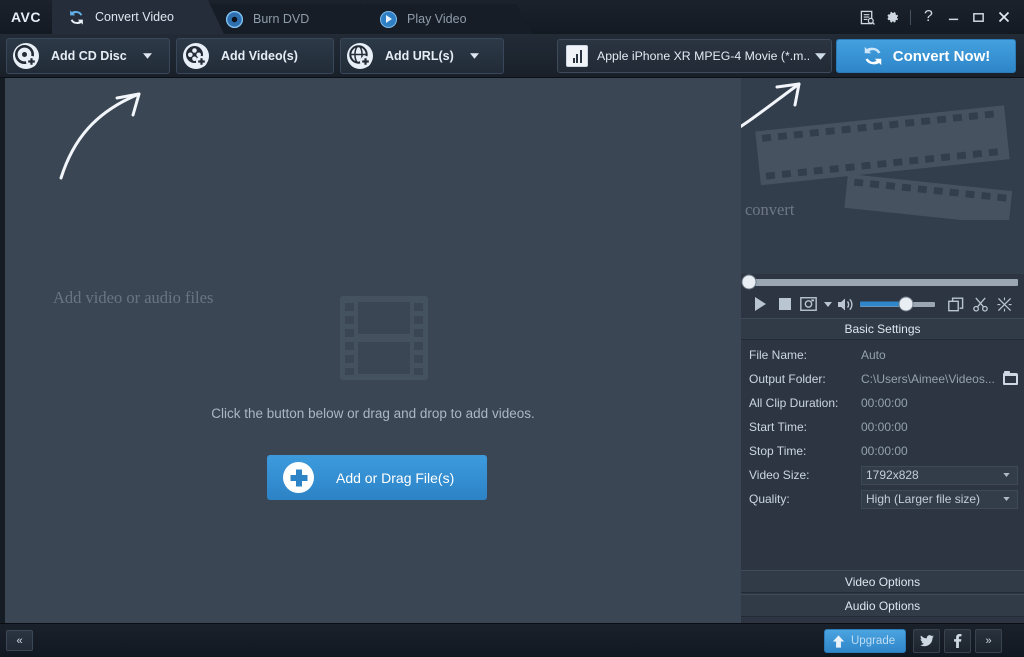 The height and width of the screenshot is (657, 1024). I want to click on setting-row-video-size: Video Size: 1792x828, so click(882, 475).